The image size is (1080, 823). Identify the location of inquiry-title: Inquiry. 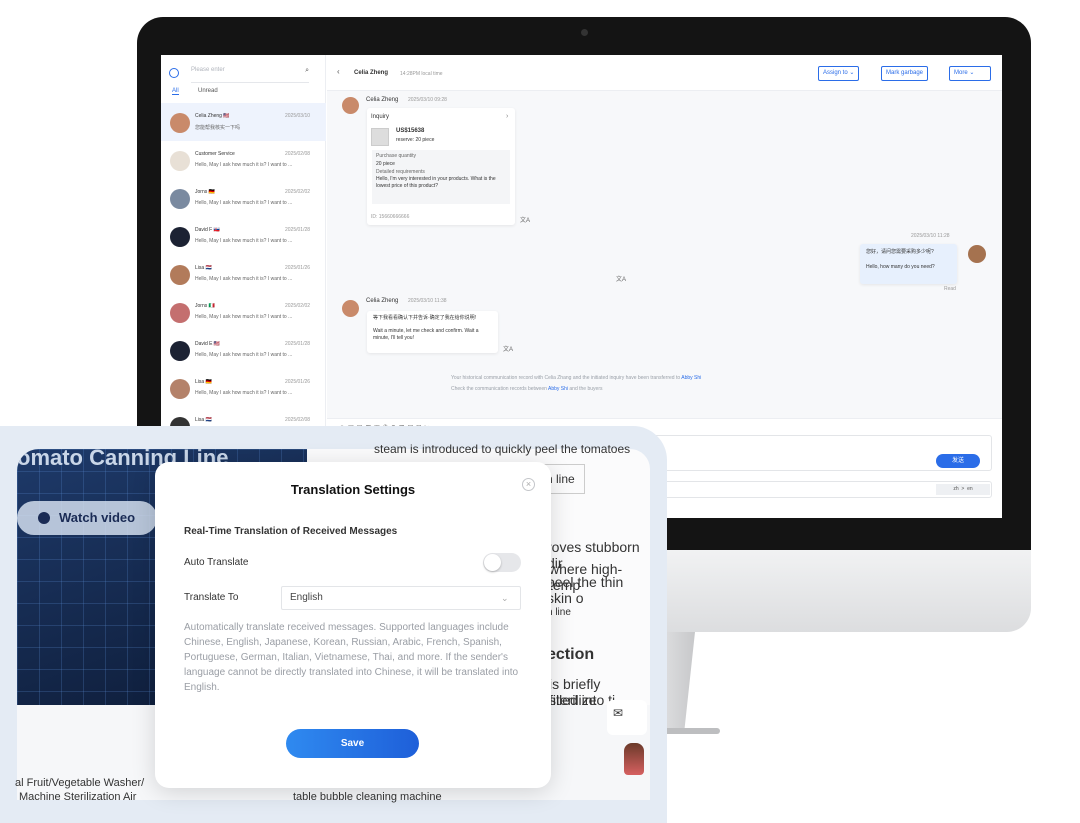
(380, 117).